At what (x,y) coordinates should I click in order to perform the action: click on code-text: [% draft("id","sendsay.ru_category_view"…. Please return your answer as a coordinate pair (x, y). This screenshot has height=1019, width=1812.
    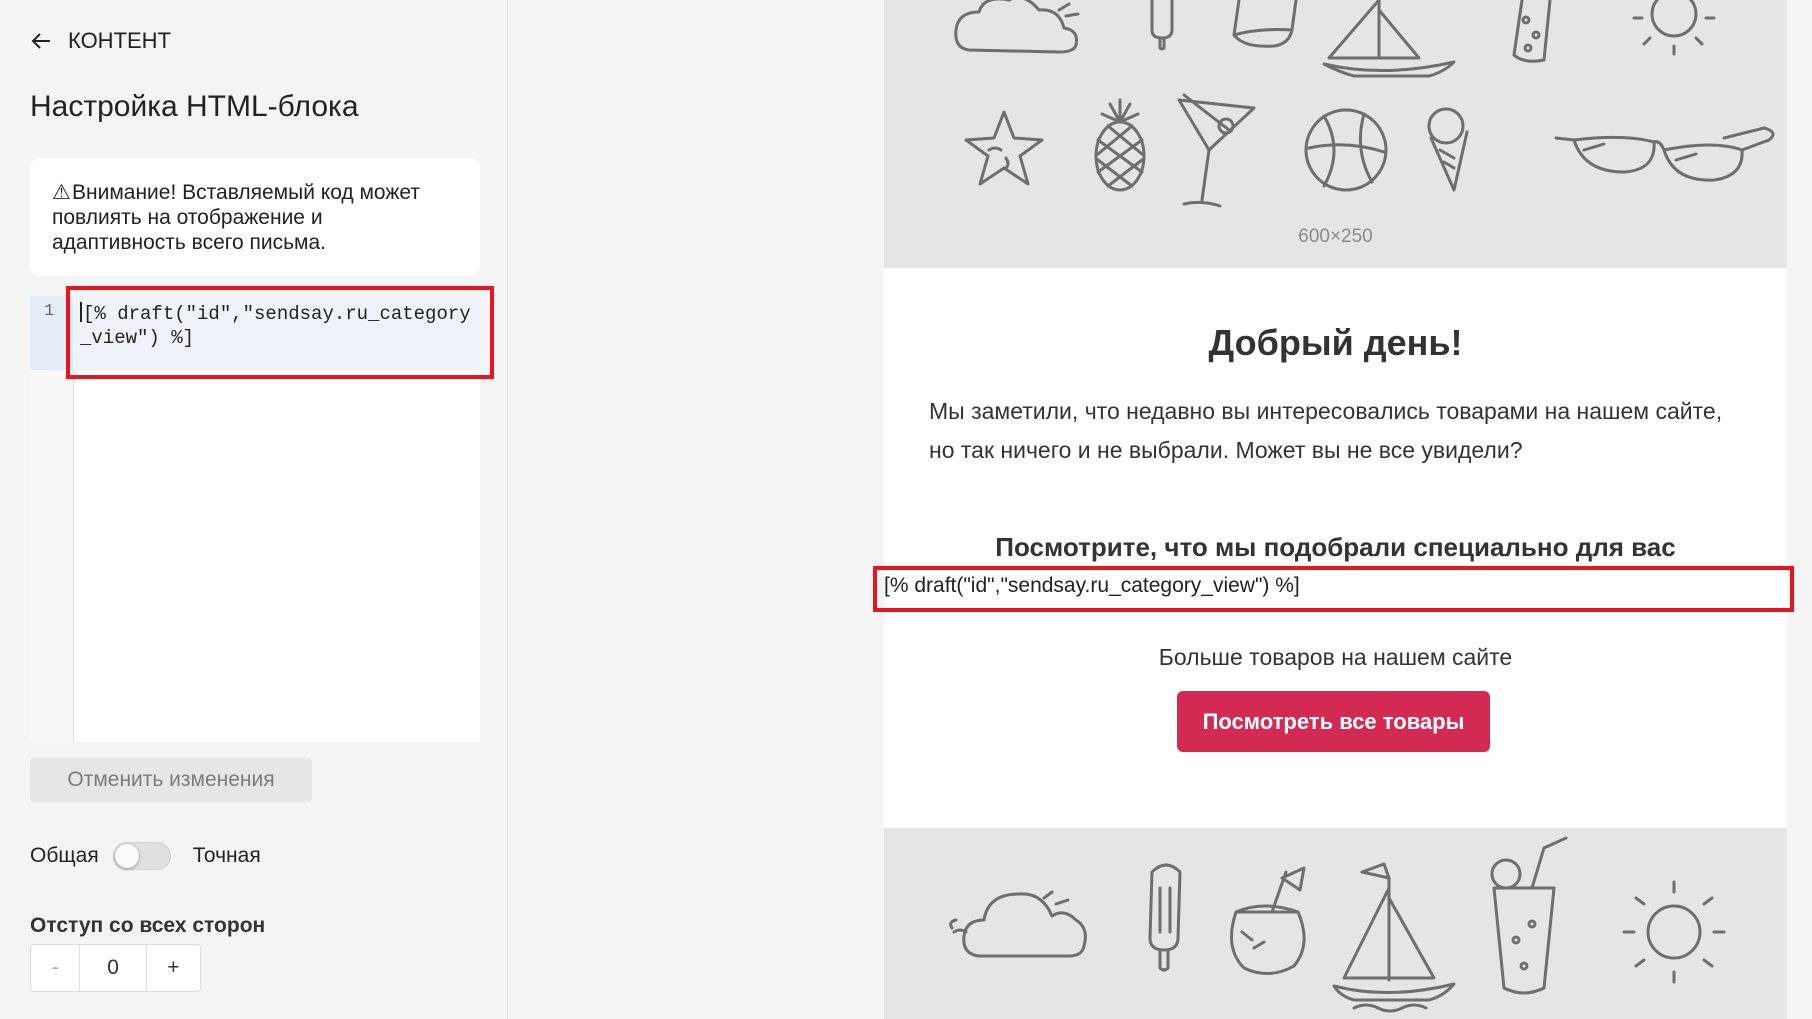
    Looking at the image, I should click on (275, 326).